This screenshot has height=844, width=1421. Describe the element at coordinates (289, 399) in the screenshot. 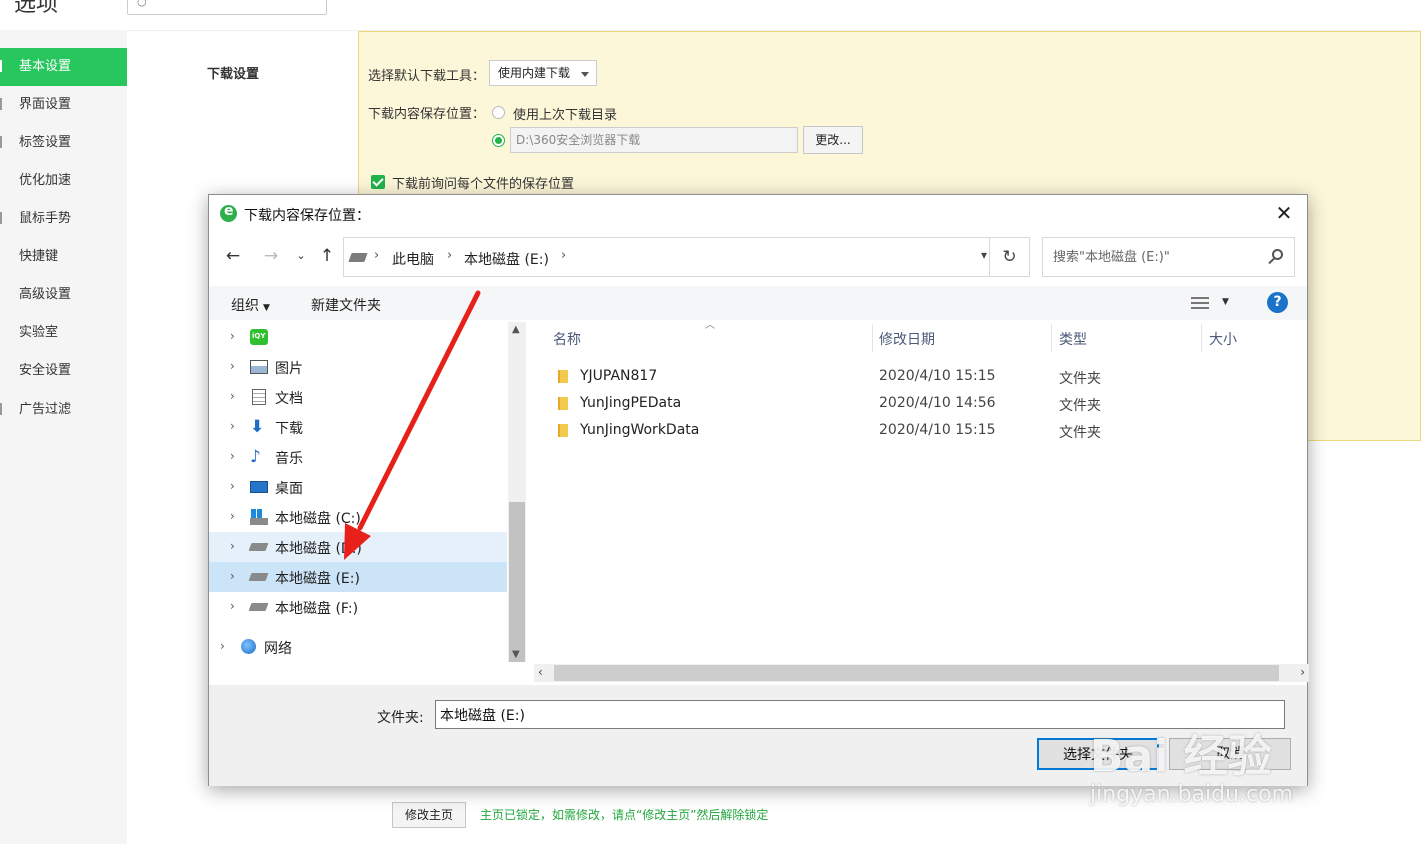

I see `tree-item-label: 文档` at that location.